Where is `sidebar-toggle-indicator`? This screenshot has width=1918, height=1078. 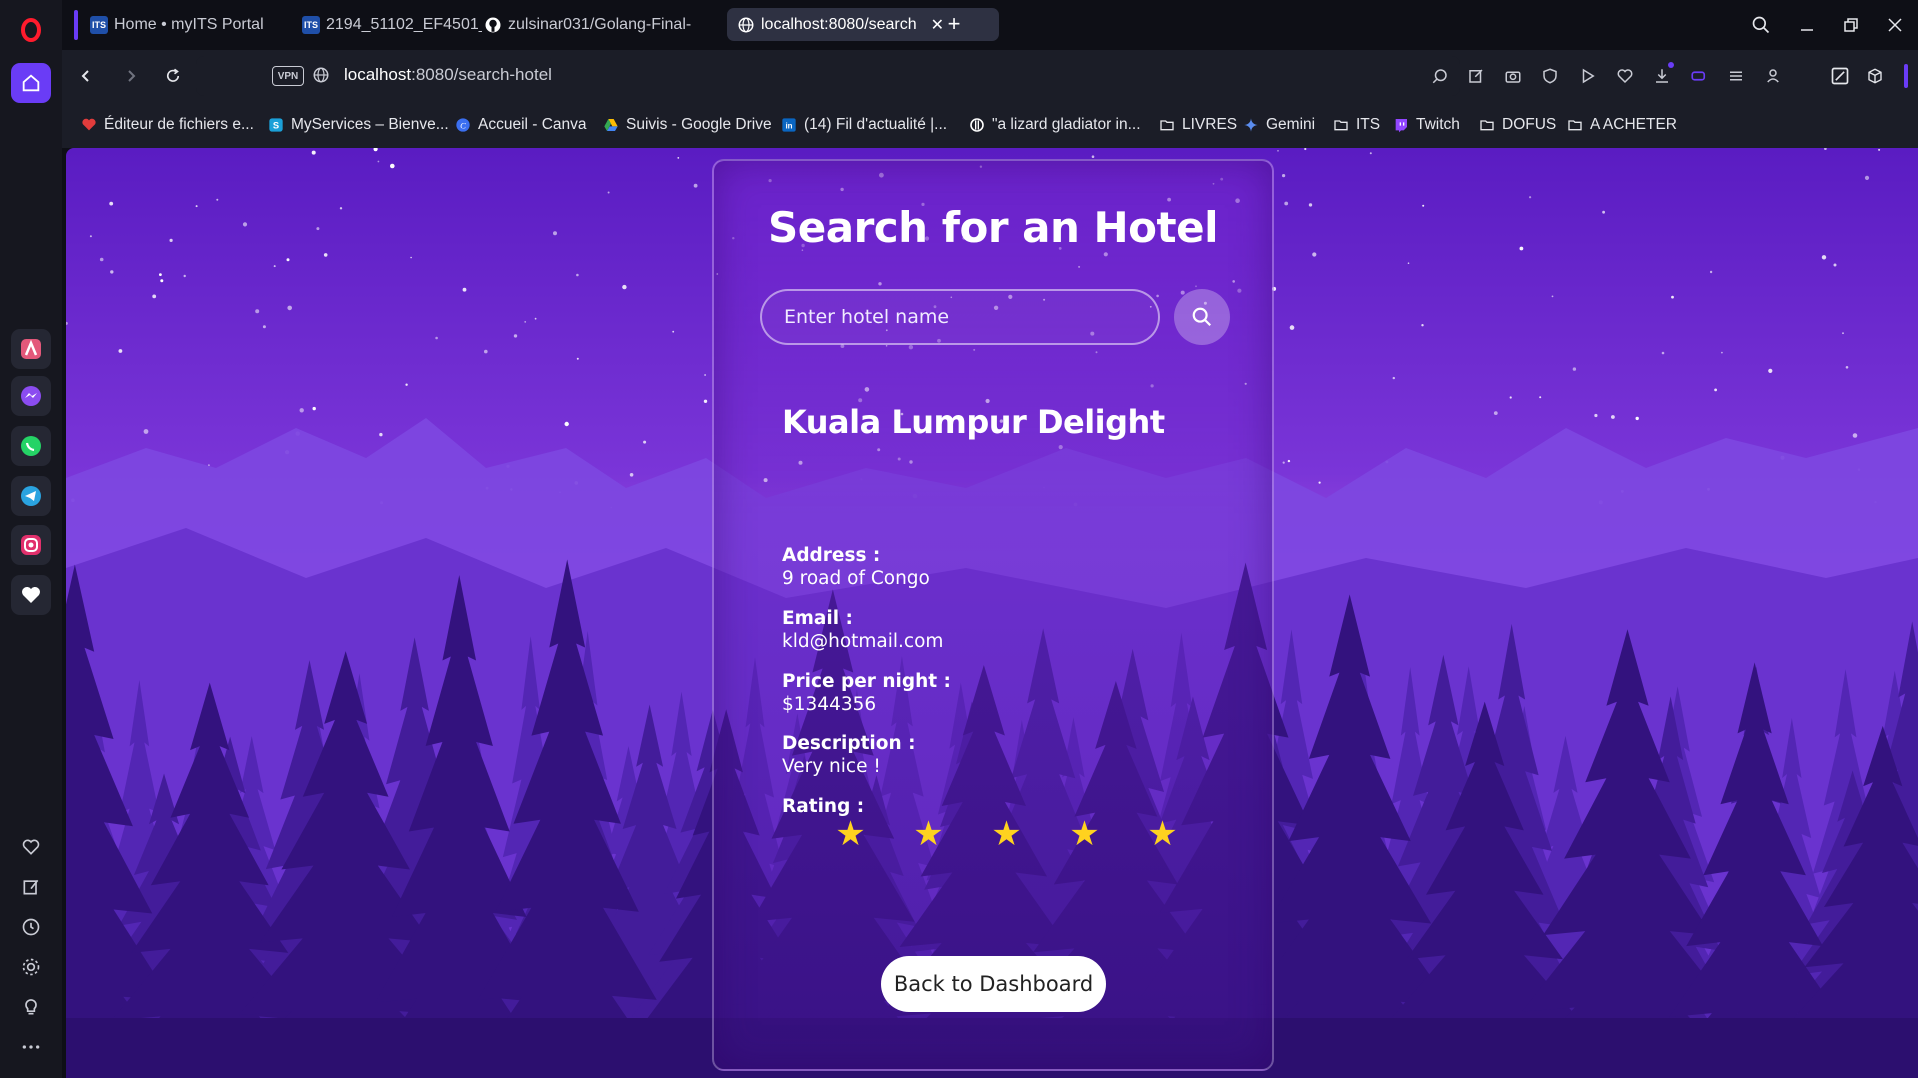
sidebar-toggle-indicator is located at coordinates (1906, 76).